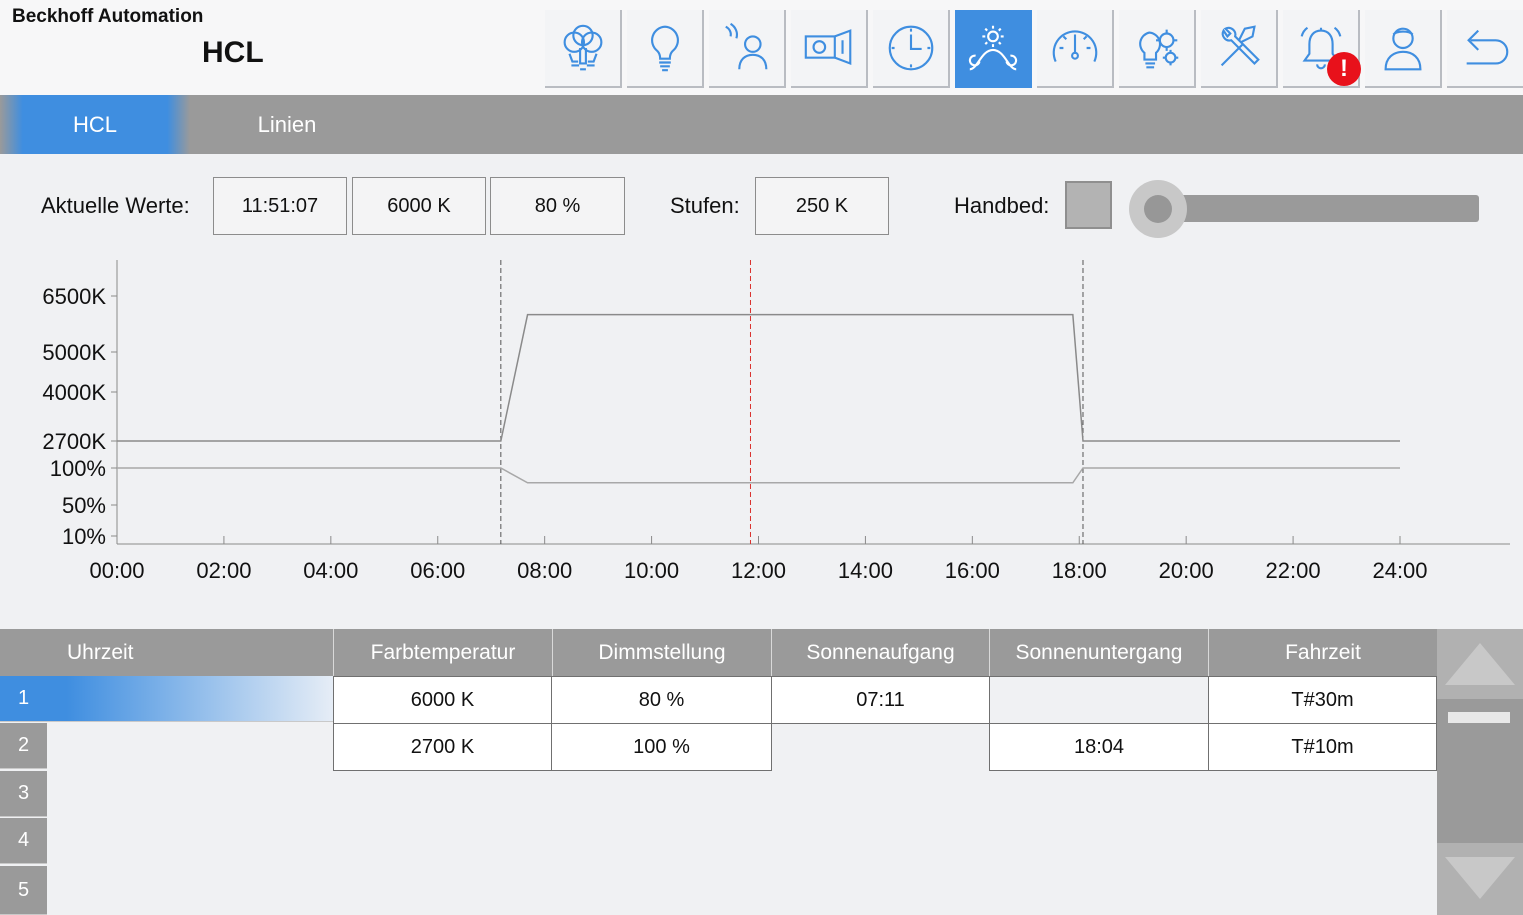  Describe the element at coordinates (116, 570) in the screenshot. I see `chart-x-tick-label: 00:00` at that location.